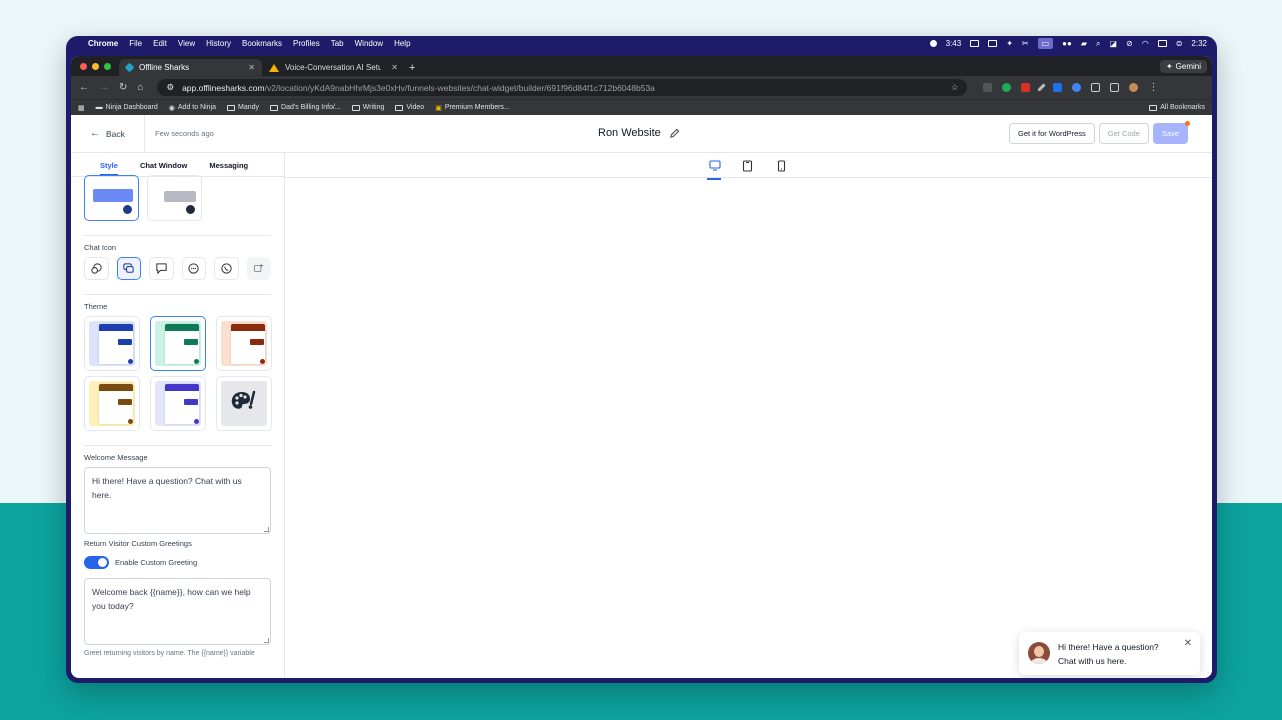  I want to click on menu-help: Help, so click(402, 43).